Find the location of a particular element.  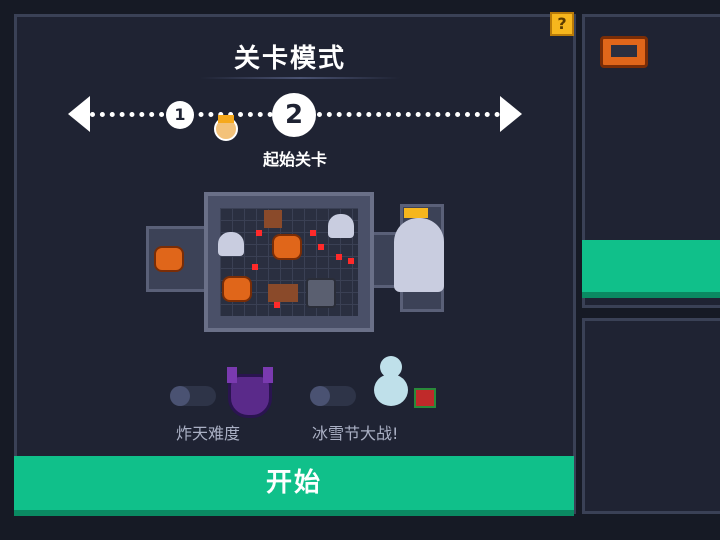

gift-icon is located at coordinates (425, 398).